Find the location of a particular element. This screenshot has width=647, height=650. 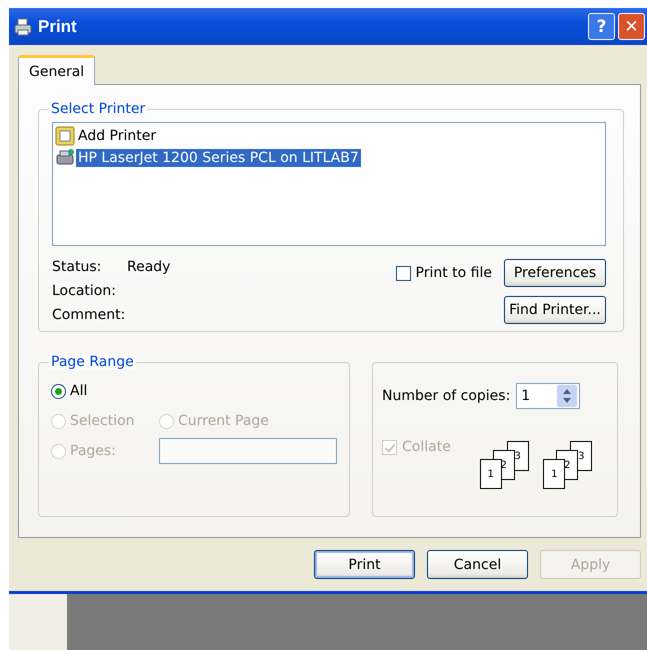

tab: General is located at coordinates (57, 70).